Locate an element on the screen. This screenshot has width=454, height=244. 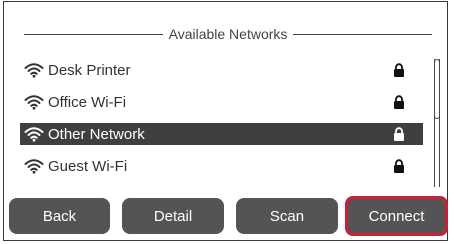
network-item-other-network: Other Network is located at coordinates (221, 134).